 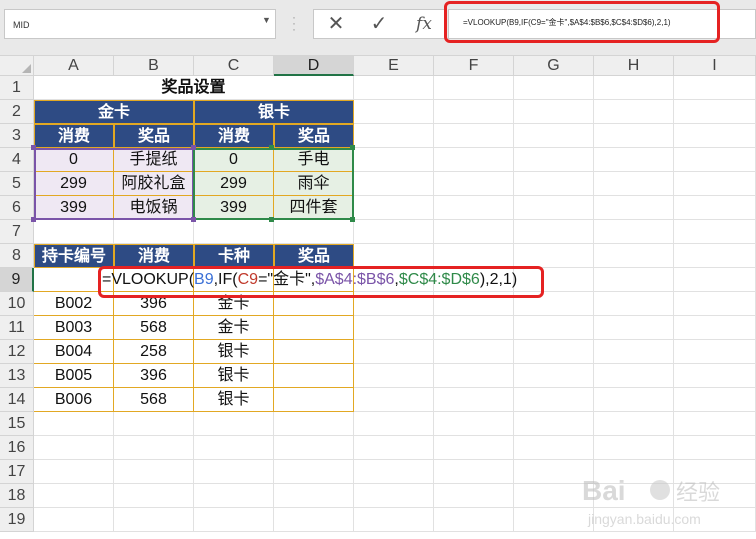 I want to click on drag-handle-icon: · · ·, so click(x=294, y=23).